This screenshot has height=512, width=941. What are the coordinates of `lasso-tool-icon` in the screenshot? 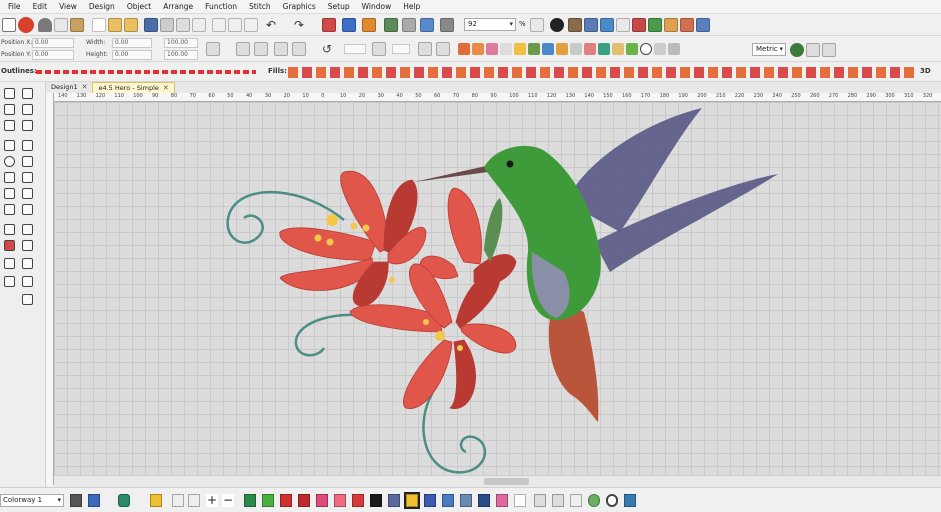 It's located at (27, 93).